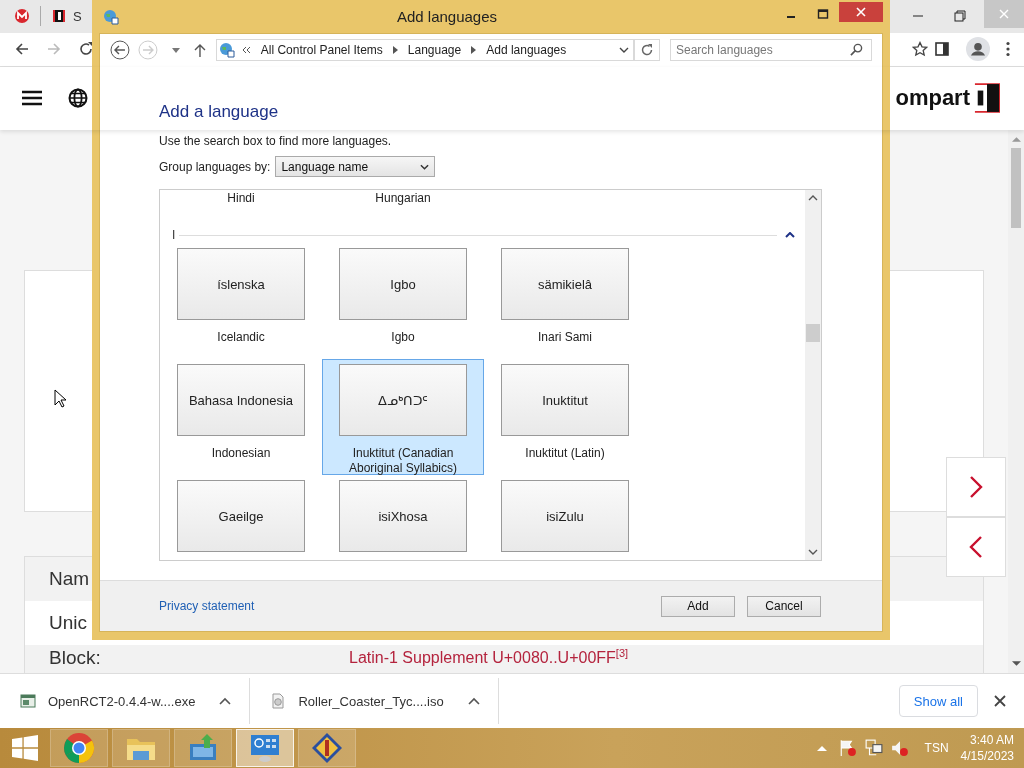 Image resolution: width=1024 pixels, height=768 pixels. I want to click on language-name: Inuktitut (Latin), so click(565, 453).